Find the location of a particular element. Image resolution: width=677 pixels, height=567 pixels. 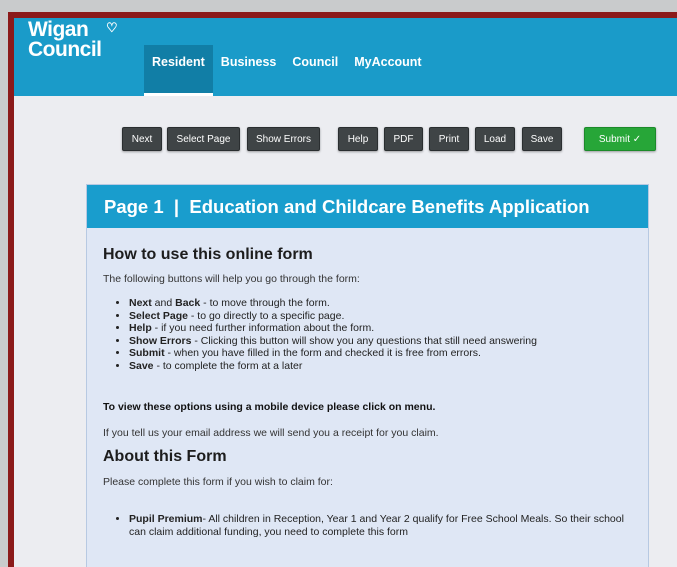

save-button: Save is located at coordinates (542, 139).